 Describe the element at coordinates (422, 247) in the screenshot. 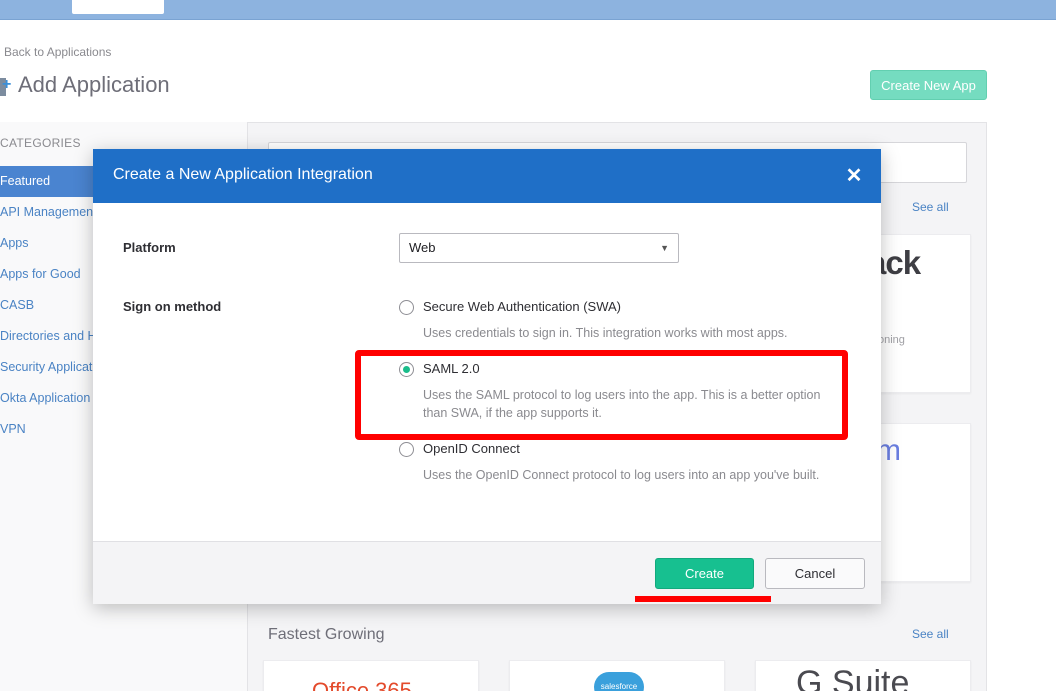

I see `platform-select-value: Web` at that location.